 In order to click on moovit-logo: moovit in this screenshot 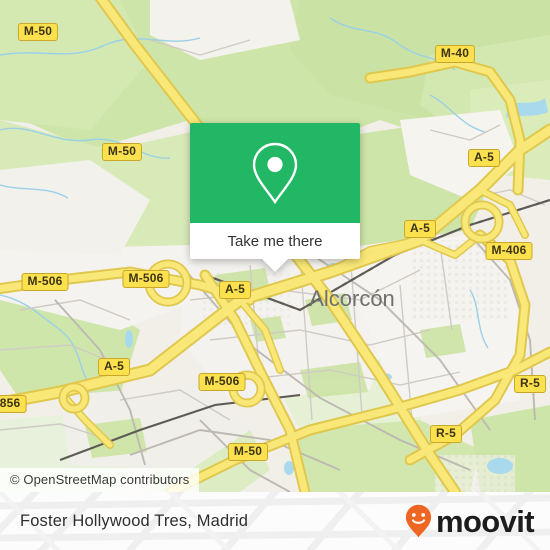, I will do `click(470, 521)`.